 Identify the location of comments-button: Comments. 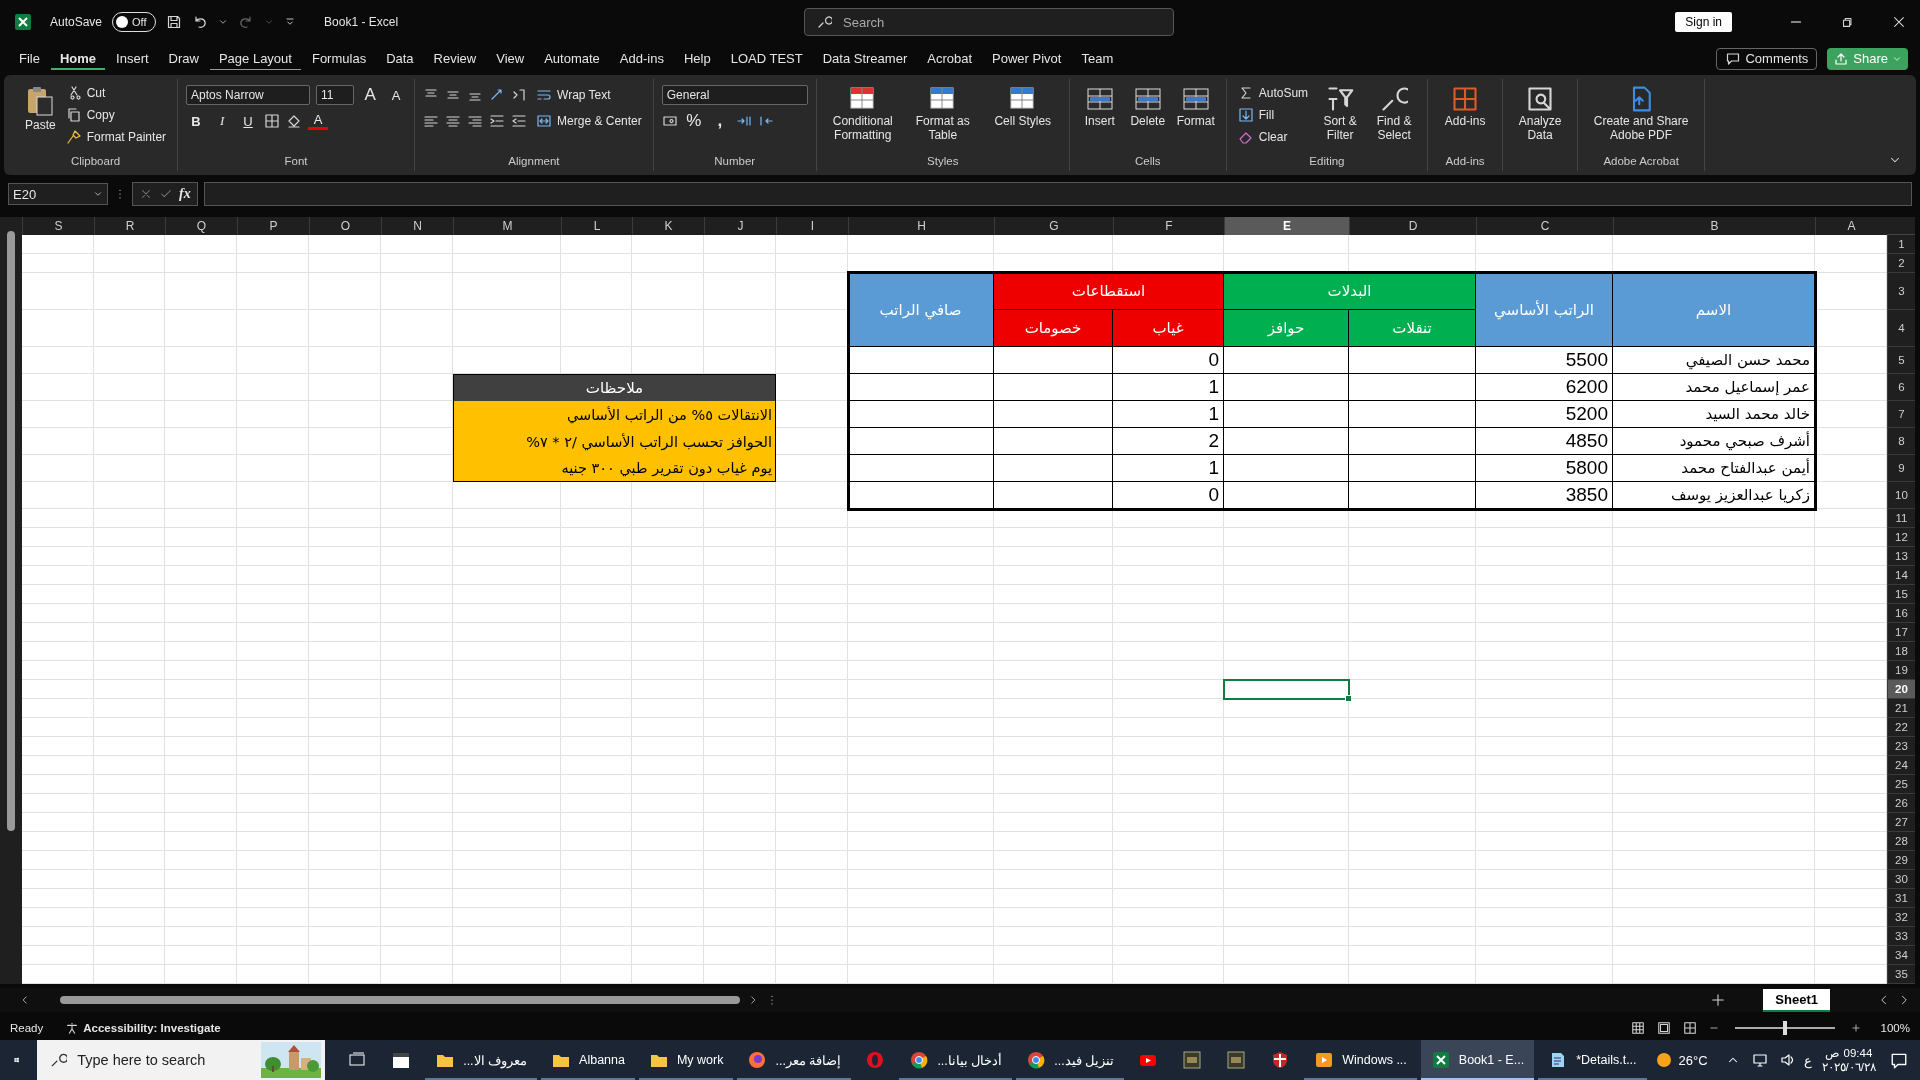
(1767, 58).